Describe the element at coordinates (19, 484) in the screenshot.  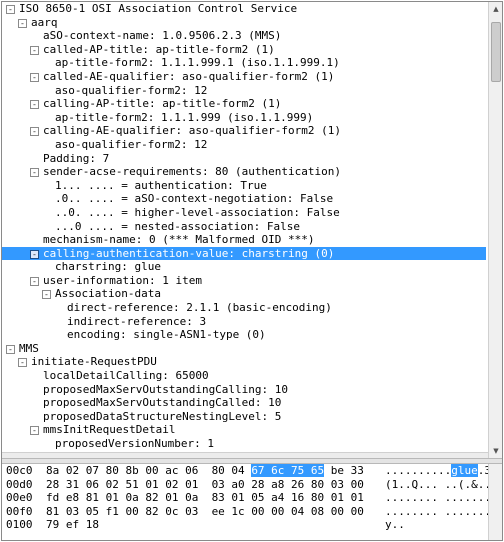
I see `hex-offset: 00d0` at that location.